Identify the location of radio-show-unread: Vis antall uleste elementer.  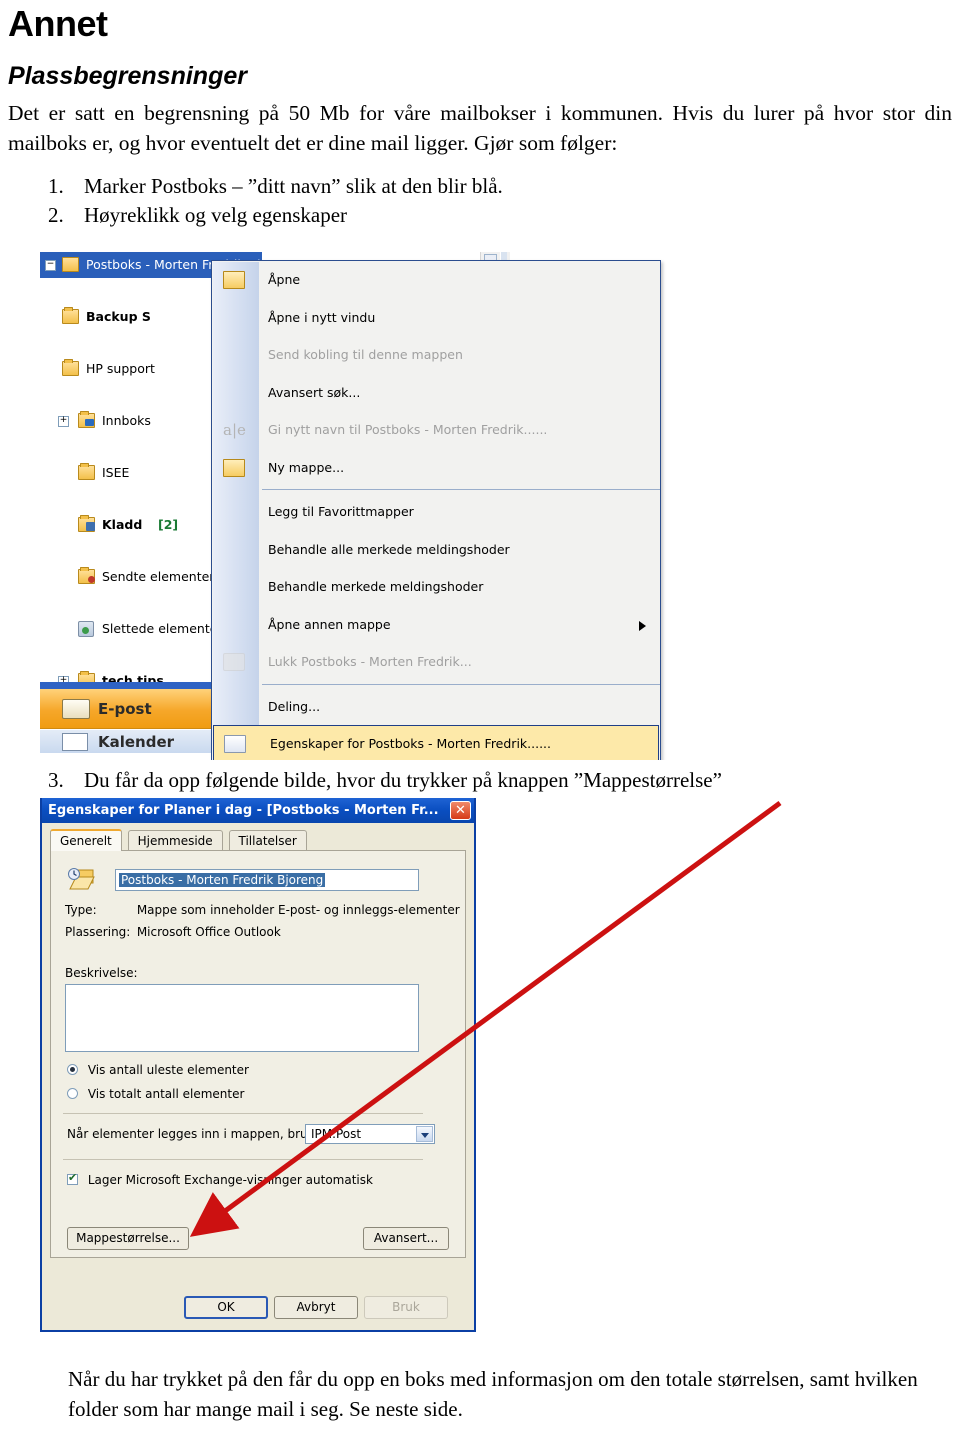
(158, 1070).